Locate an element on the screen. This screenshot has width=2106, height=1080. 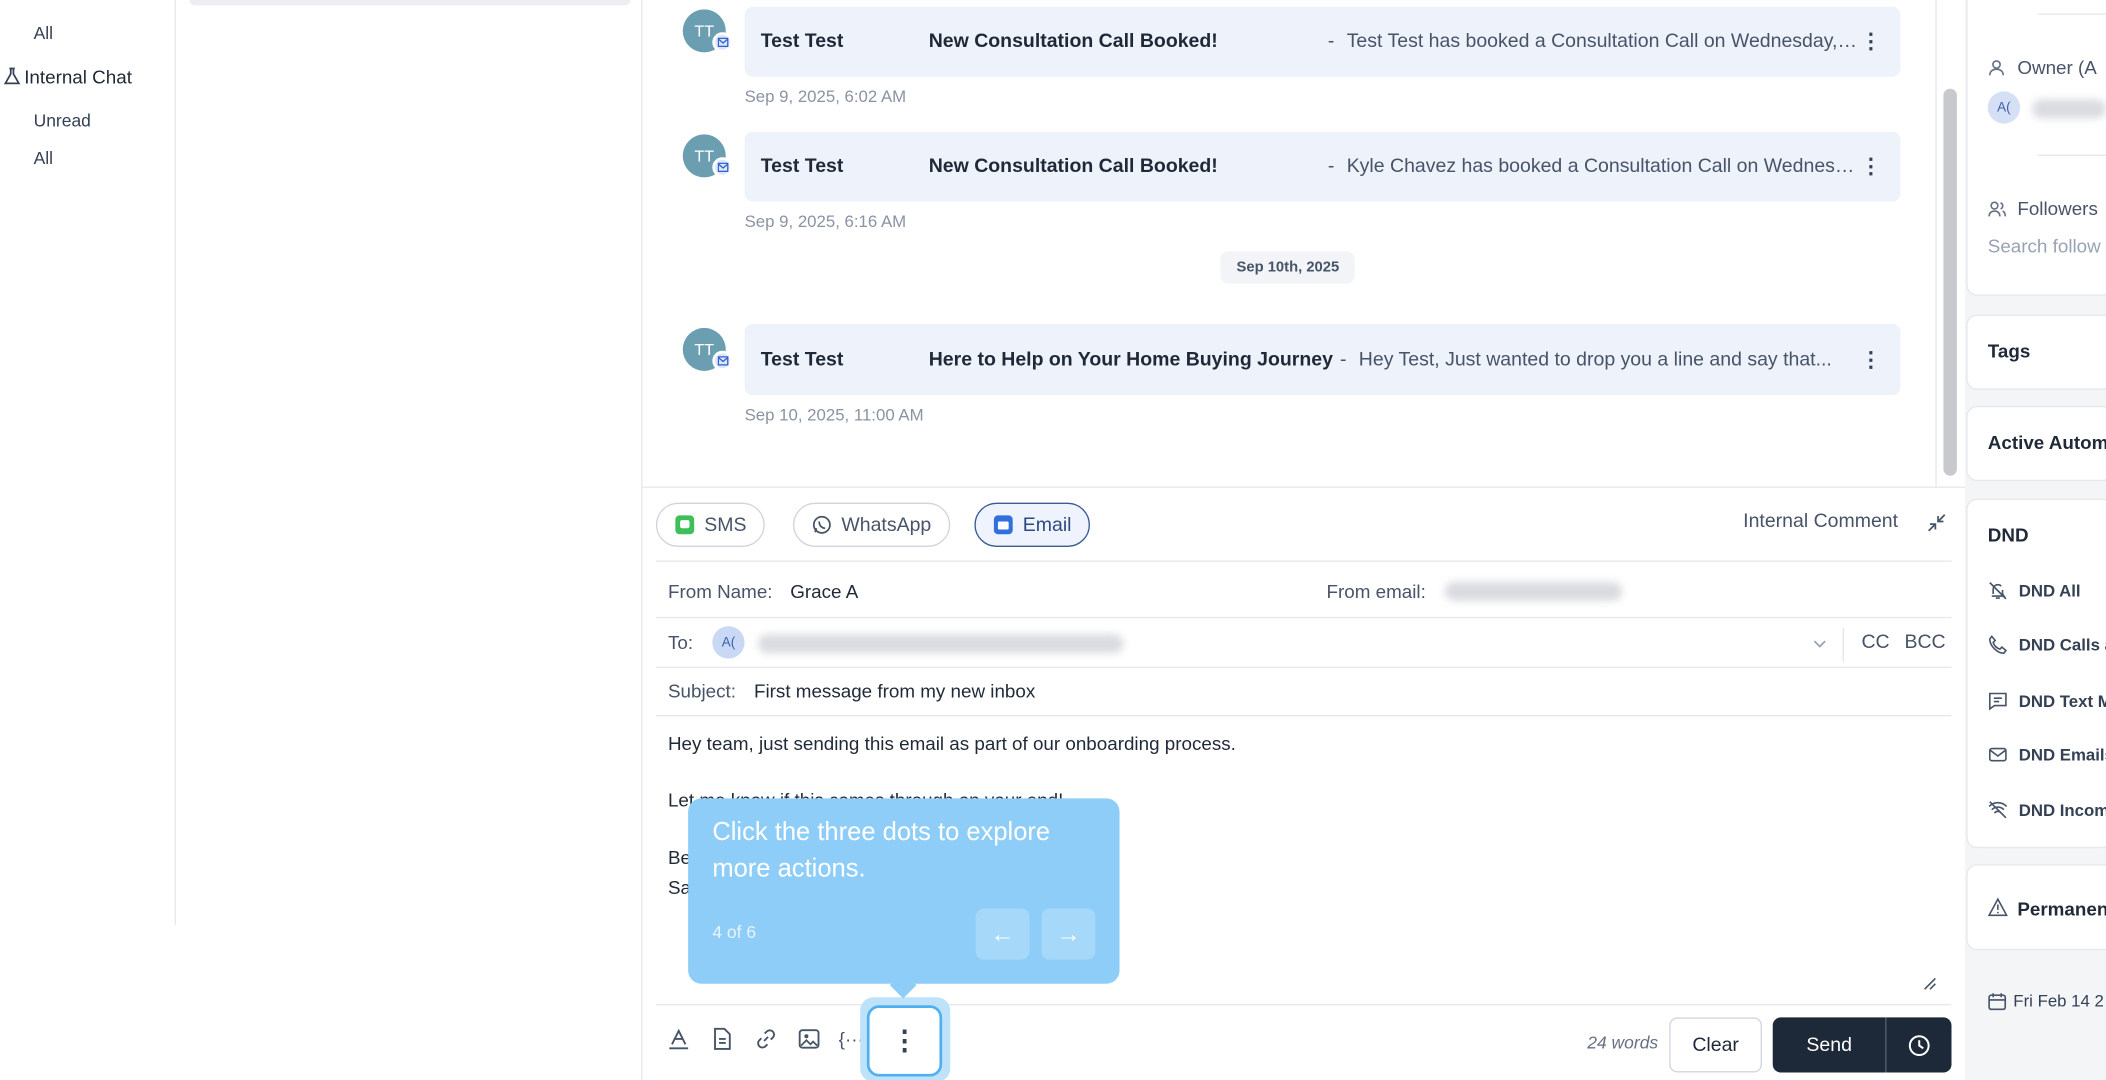
link-icon is located at coordinates (766, 1039).